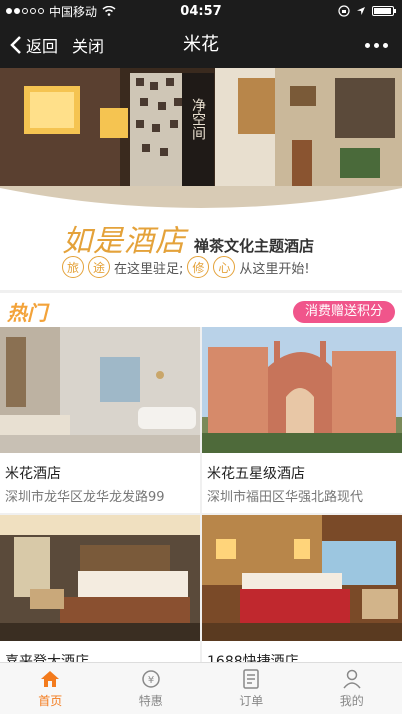 This screenshot has height=714, width=402. What do you see at coordinates (201, 310) in the screenshot?
I see `hot-section-header: 热门 消费赠送积分` at bounding box center [201, 310].